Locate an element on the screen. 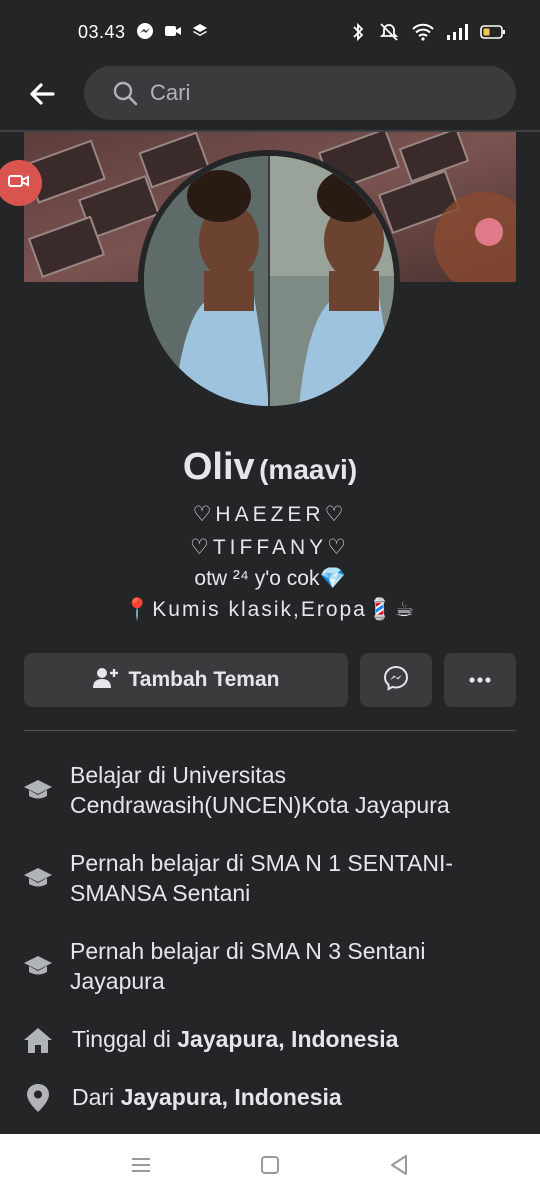 The image size is (540, 1200). video-camera-icon is located at coordinates (19, 183).